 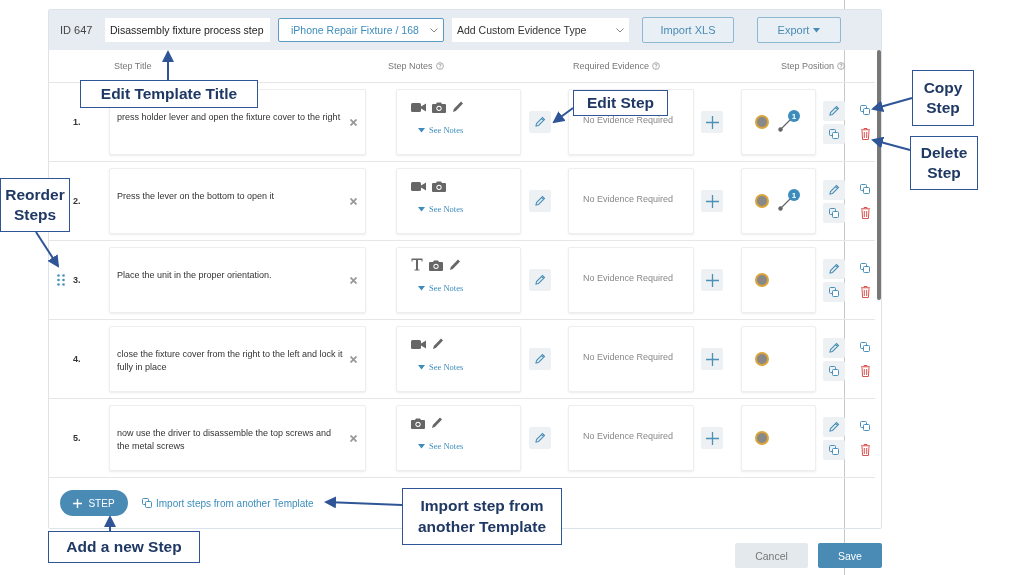 I want to click on step-title: close the fixture cover from the right to the left and lock it fully in place, so click(x=230, y=361).